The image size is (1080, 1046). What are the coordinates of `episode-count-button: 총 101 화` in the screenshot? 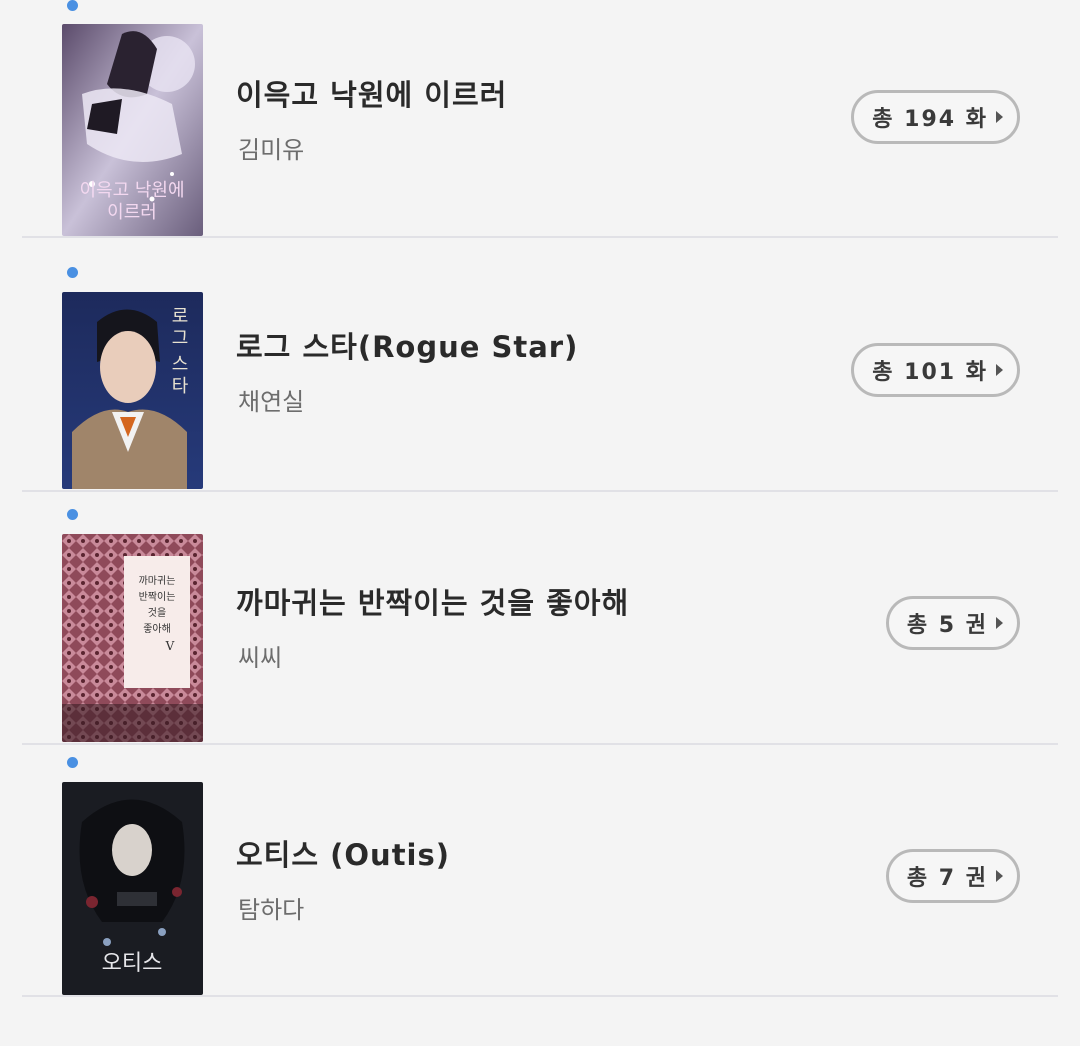 It's located at (935, 370).